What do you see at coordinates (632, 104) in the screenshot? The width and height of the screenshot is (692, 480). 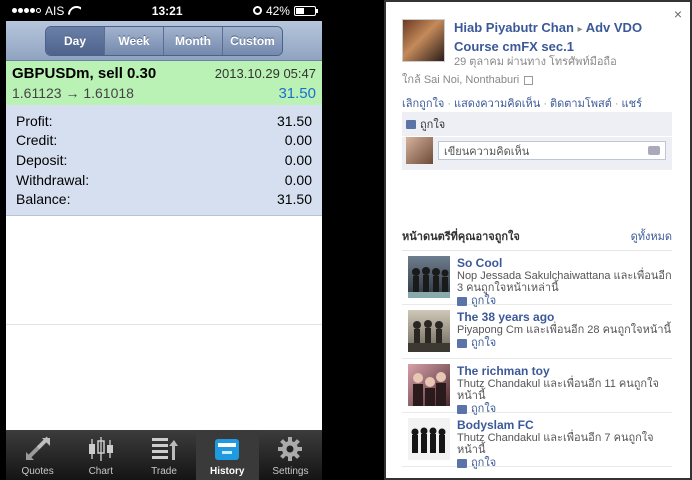 I see `share-link: แชร์` at bounding box center [632, 104].